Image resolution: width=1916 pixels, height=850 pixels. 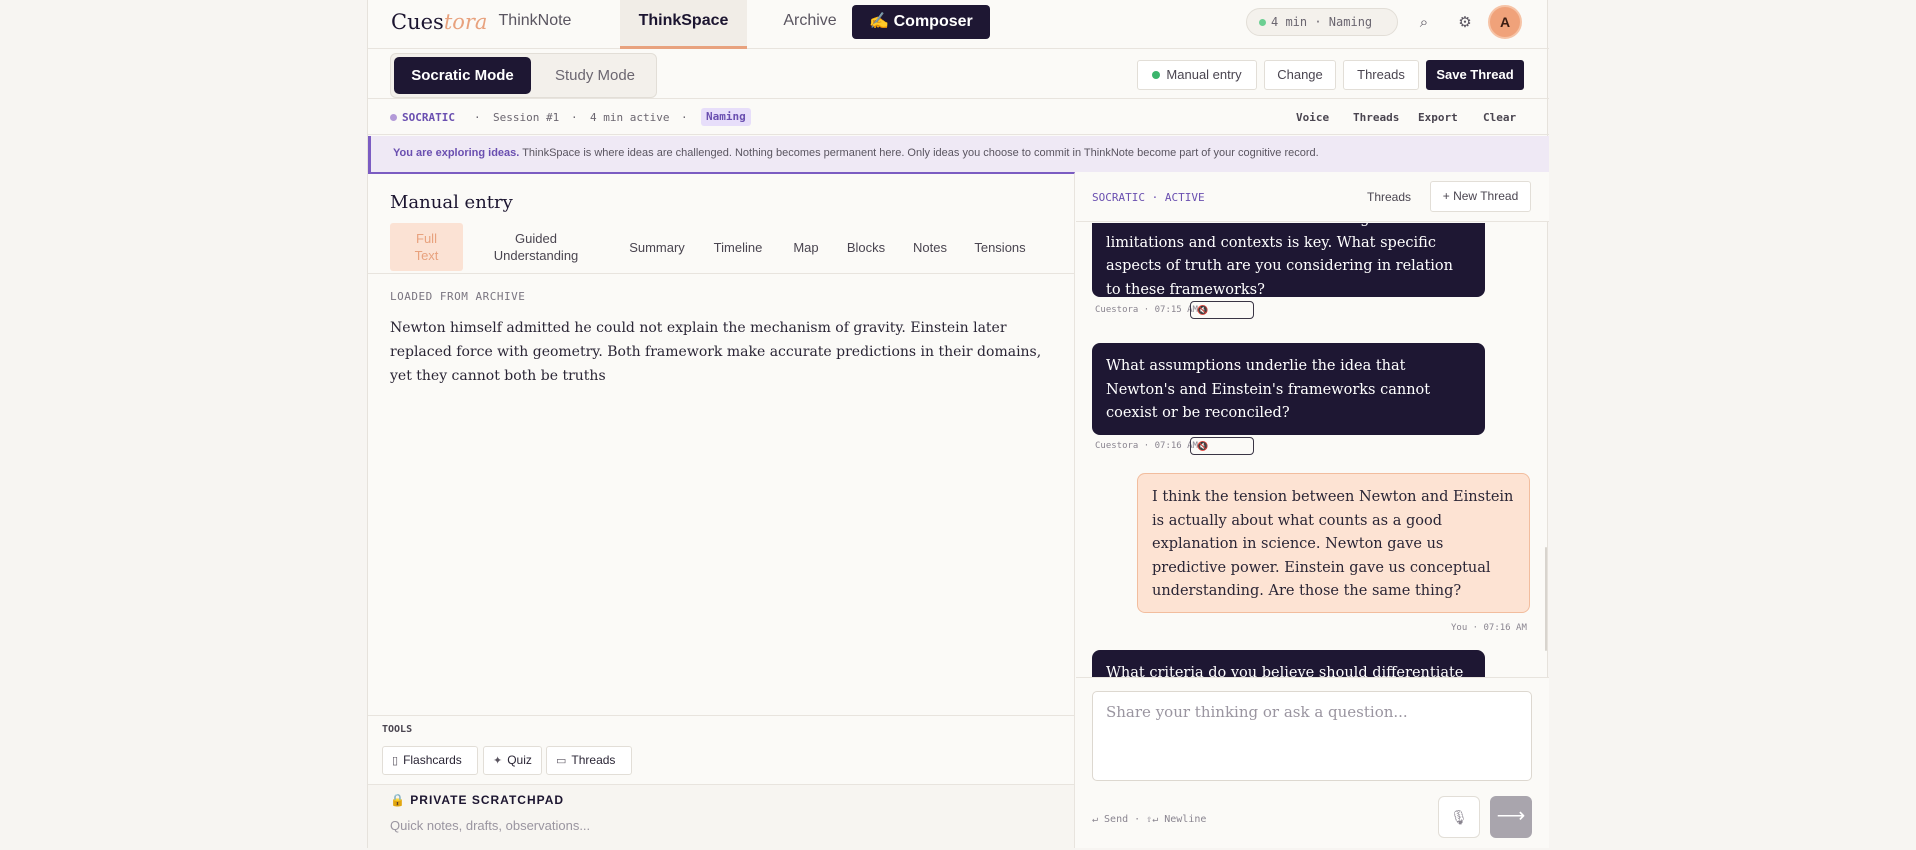 I want to click on document-title: Manual entry, so click(x=451, y=202).